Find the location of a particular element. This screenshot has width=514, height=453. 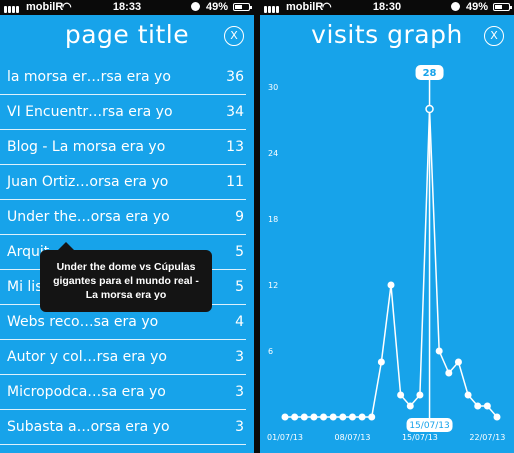

list-item: VI Encuentr…rsa era yo 34 is located at coordinates (123, 112).